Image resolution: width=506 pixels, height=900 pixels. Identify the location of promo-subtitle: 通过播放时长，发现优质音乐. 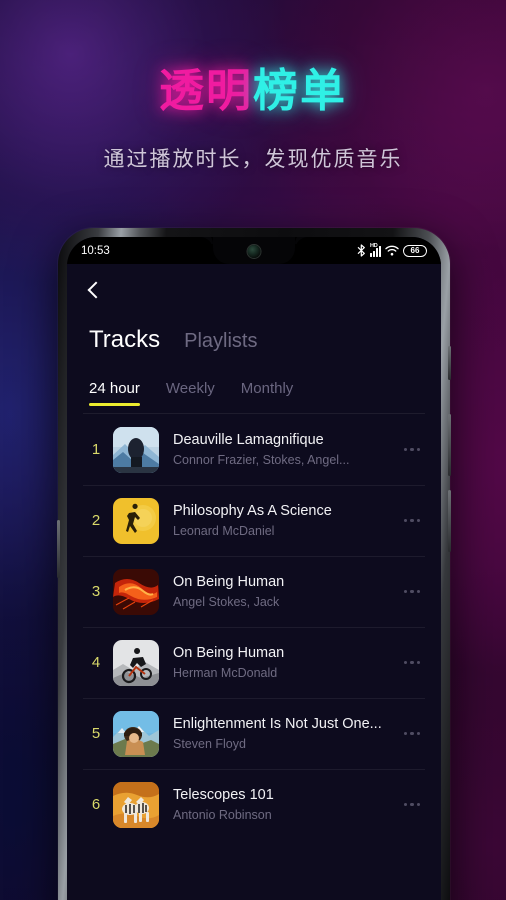
(253, 159).